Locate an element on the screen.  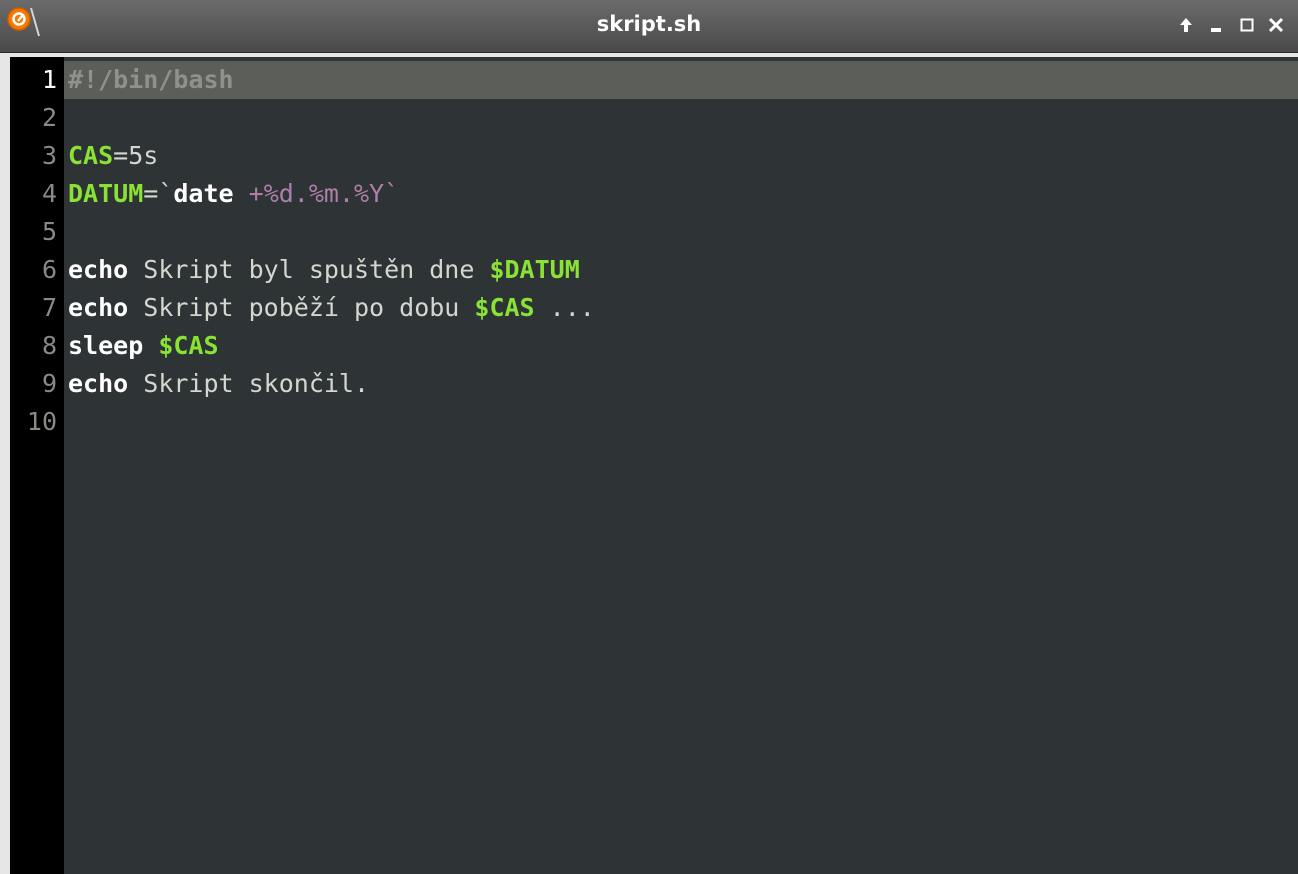
line-number: 10 is located at coordinates (41, 421).